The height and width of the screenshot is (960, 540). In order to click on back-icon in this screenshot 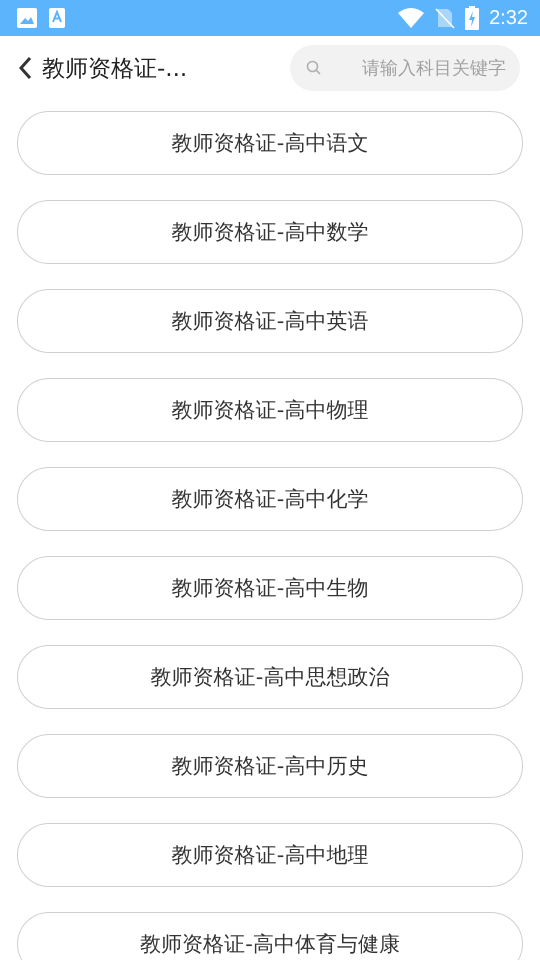, I will do `click(25, 68)`.